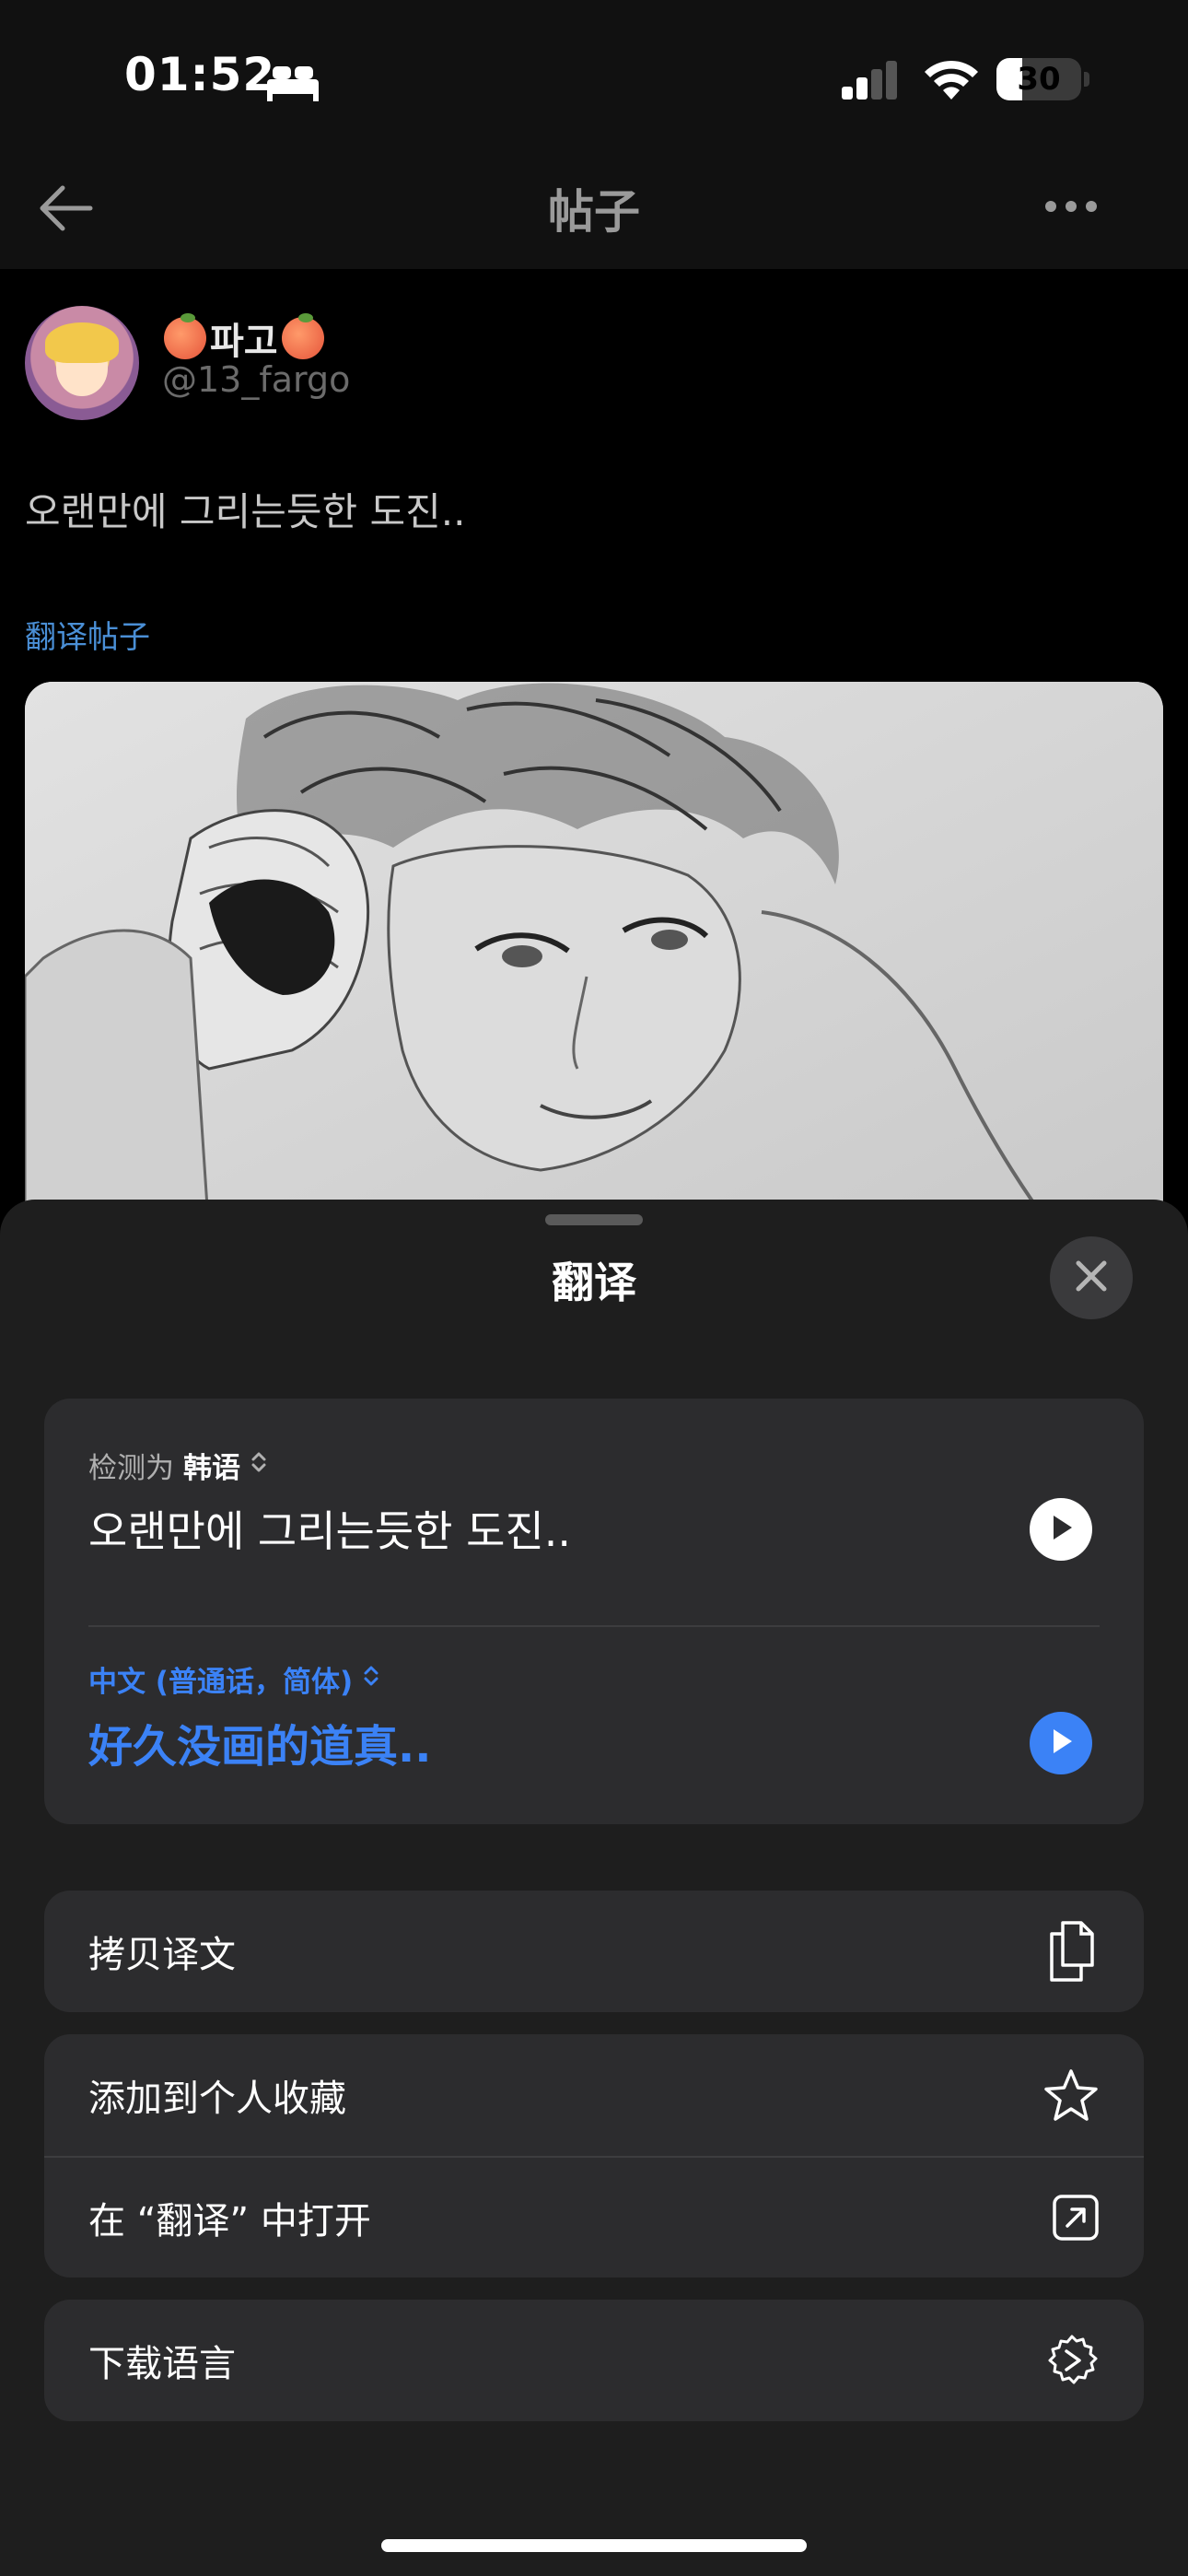  I want to click on detect-prefix: 检测为, so click(131, 1468).